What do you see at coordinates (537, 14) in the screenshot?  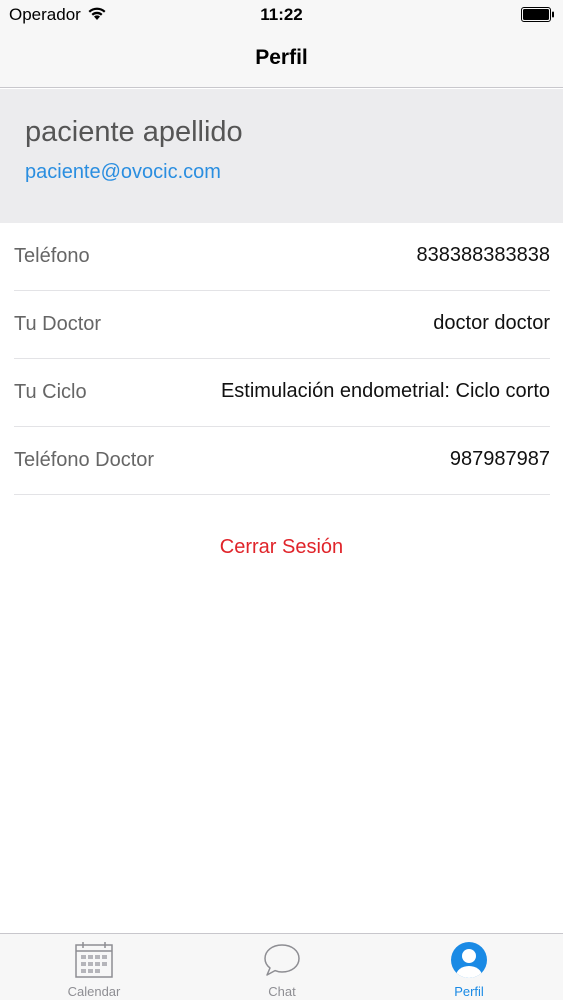 I see `battery-icon` at bounding box center [537, 14].